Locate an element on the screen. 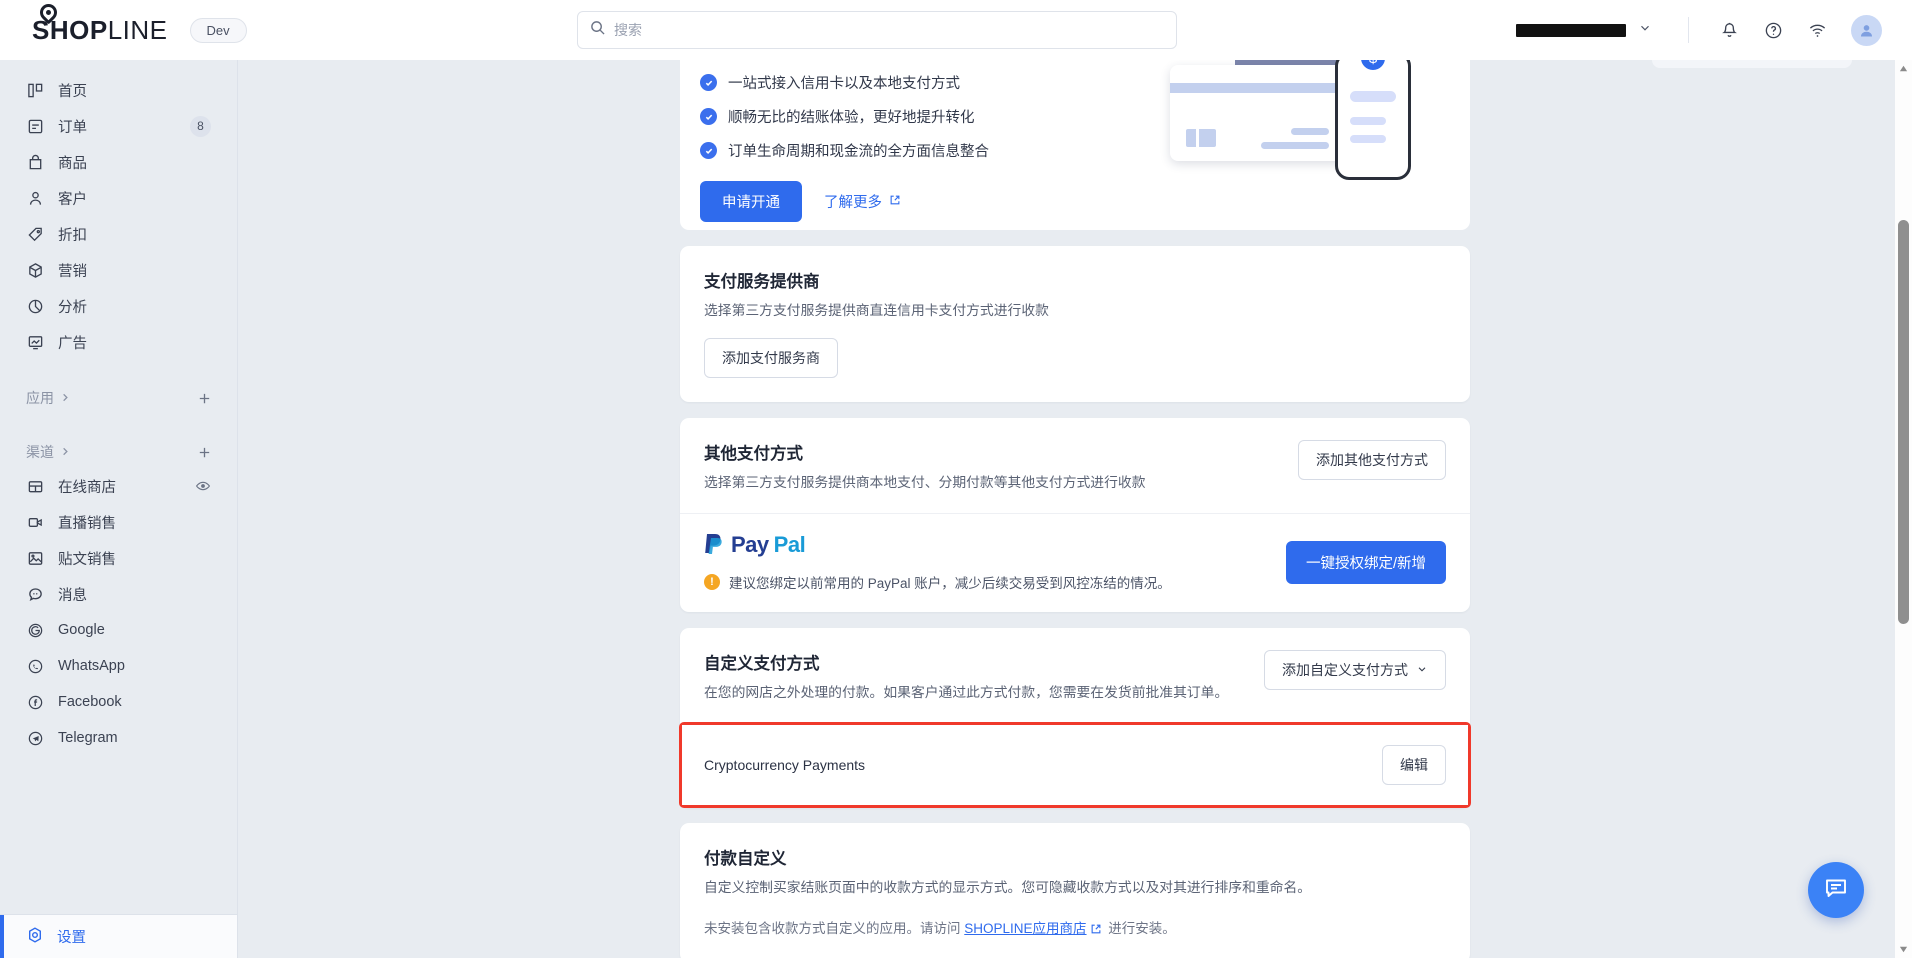  brand-logo: SHOP LINE Dev is located at coordinates (123, 23).